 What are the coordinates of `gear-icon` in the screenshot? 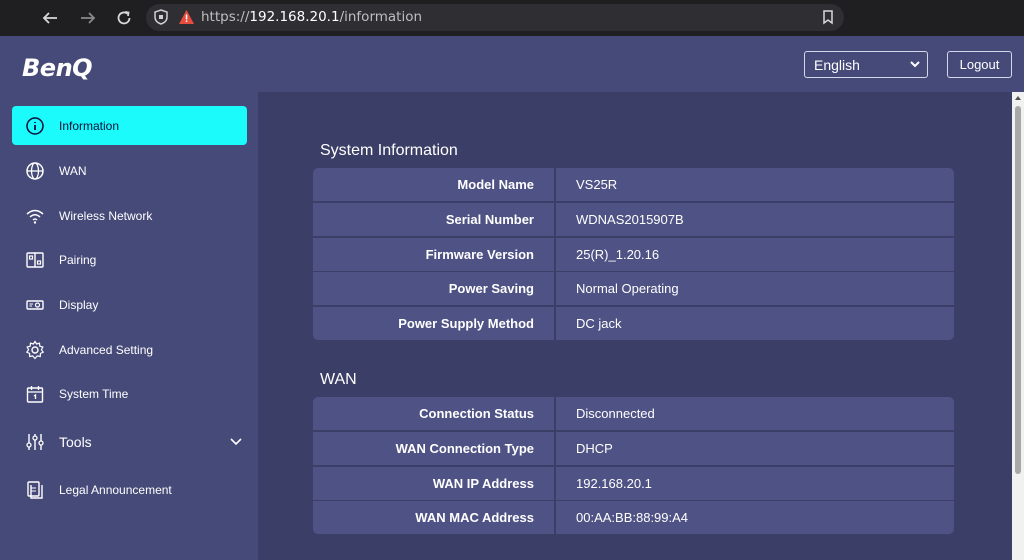 It's located at (35, 350).